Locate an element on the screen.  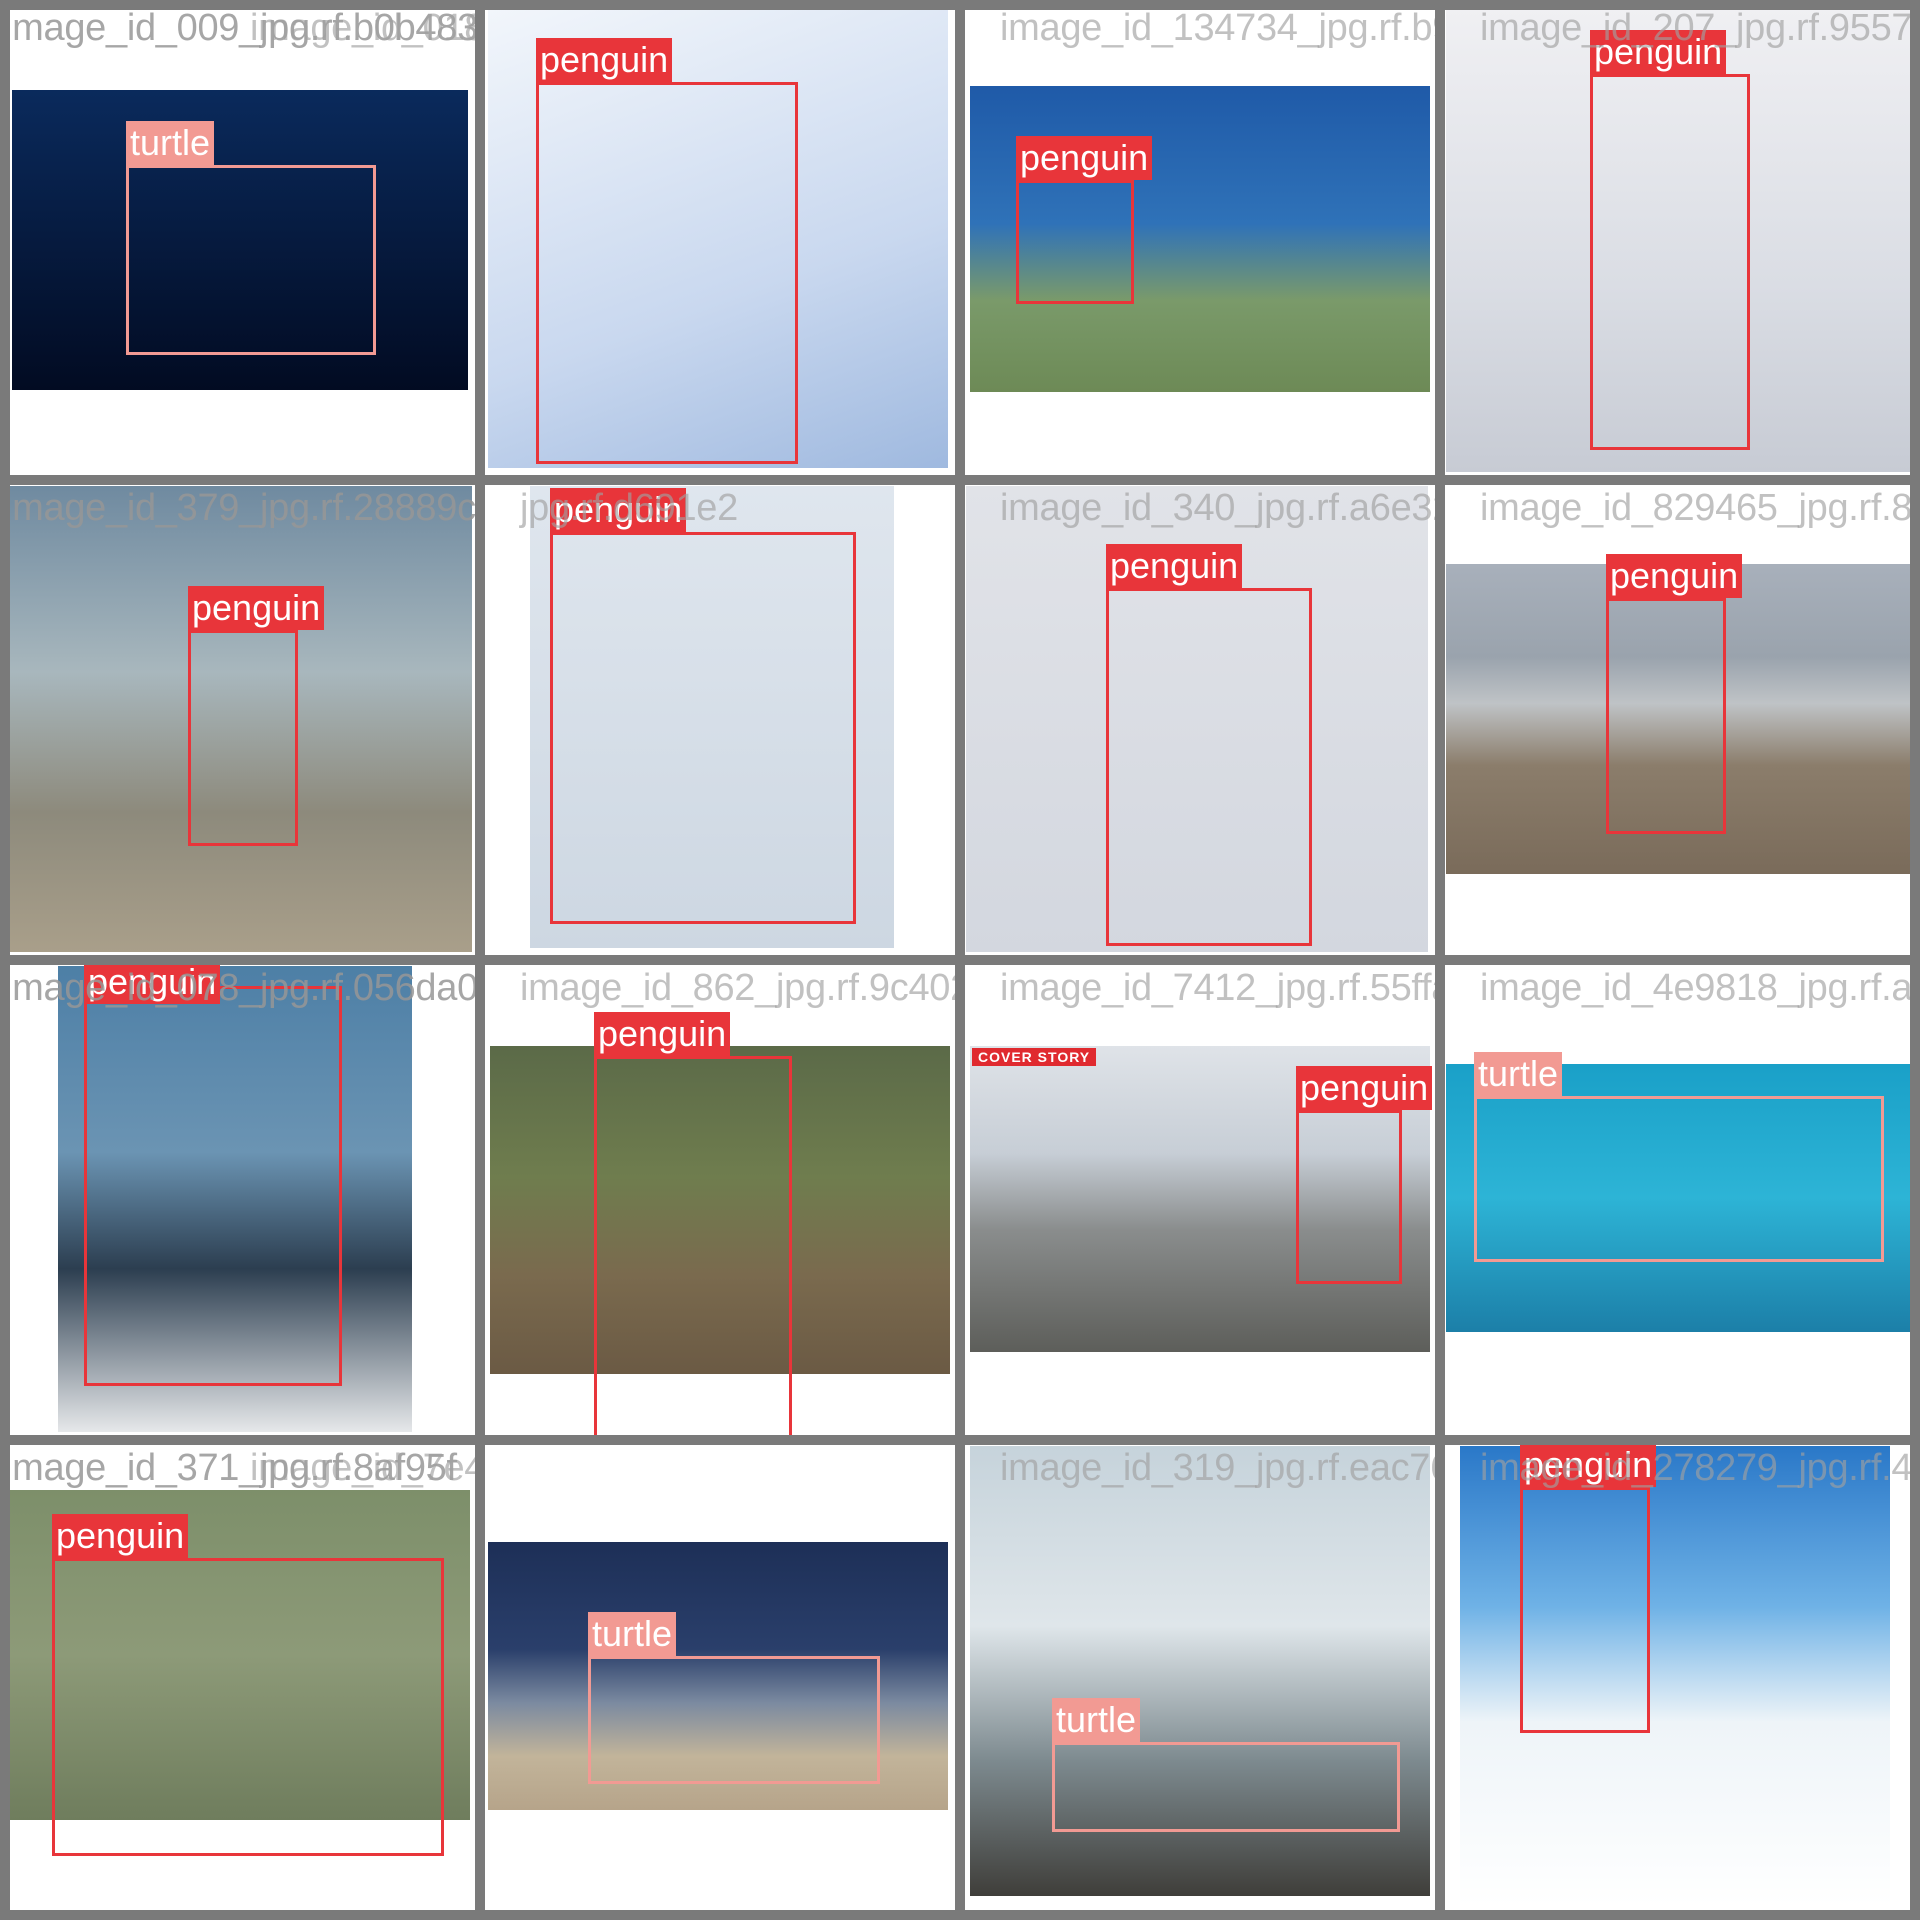
filename-caption: image_id_009_jpg.rf.b0b483 is located at coordinates (241, 28).